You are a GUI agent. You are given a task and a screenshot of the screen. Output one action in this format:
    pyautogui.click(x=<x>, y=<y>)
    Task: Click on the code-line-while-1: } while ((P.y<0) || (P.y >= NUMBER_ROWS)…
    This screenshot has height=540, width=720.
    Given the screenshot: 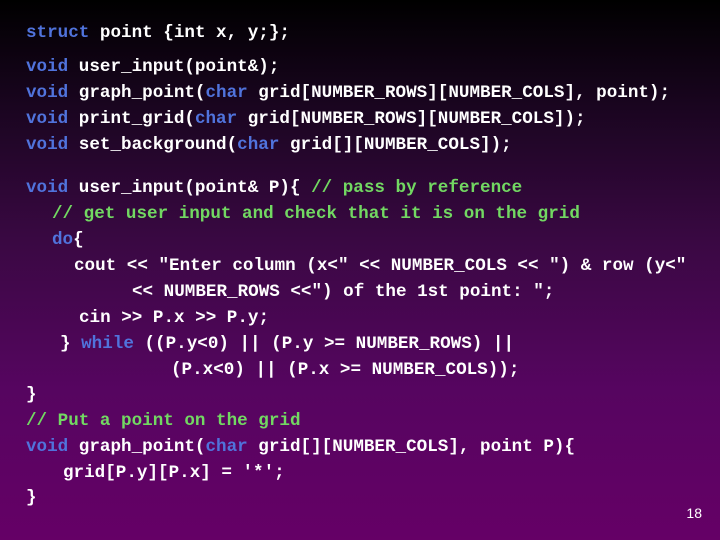 What is the action you would take?
    pyautogui.click(x=287, y=344)
    